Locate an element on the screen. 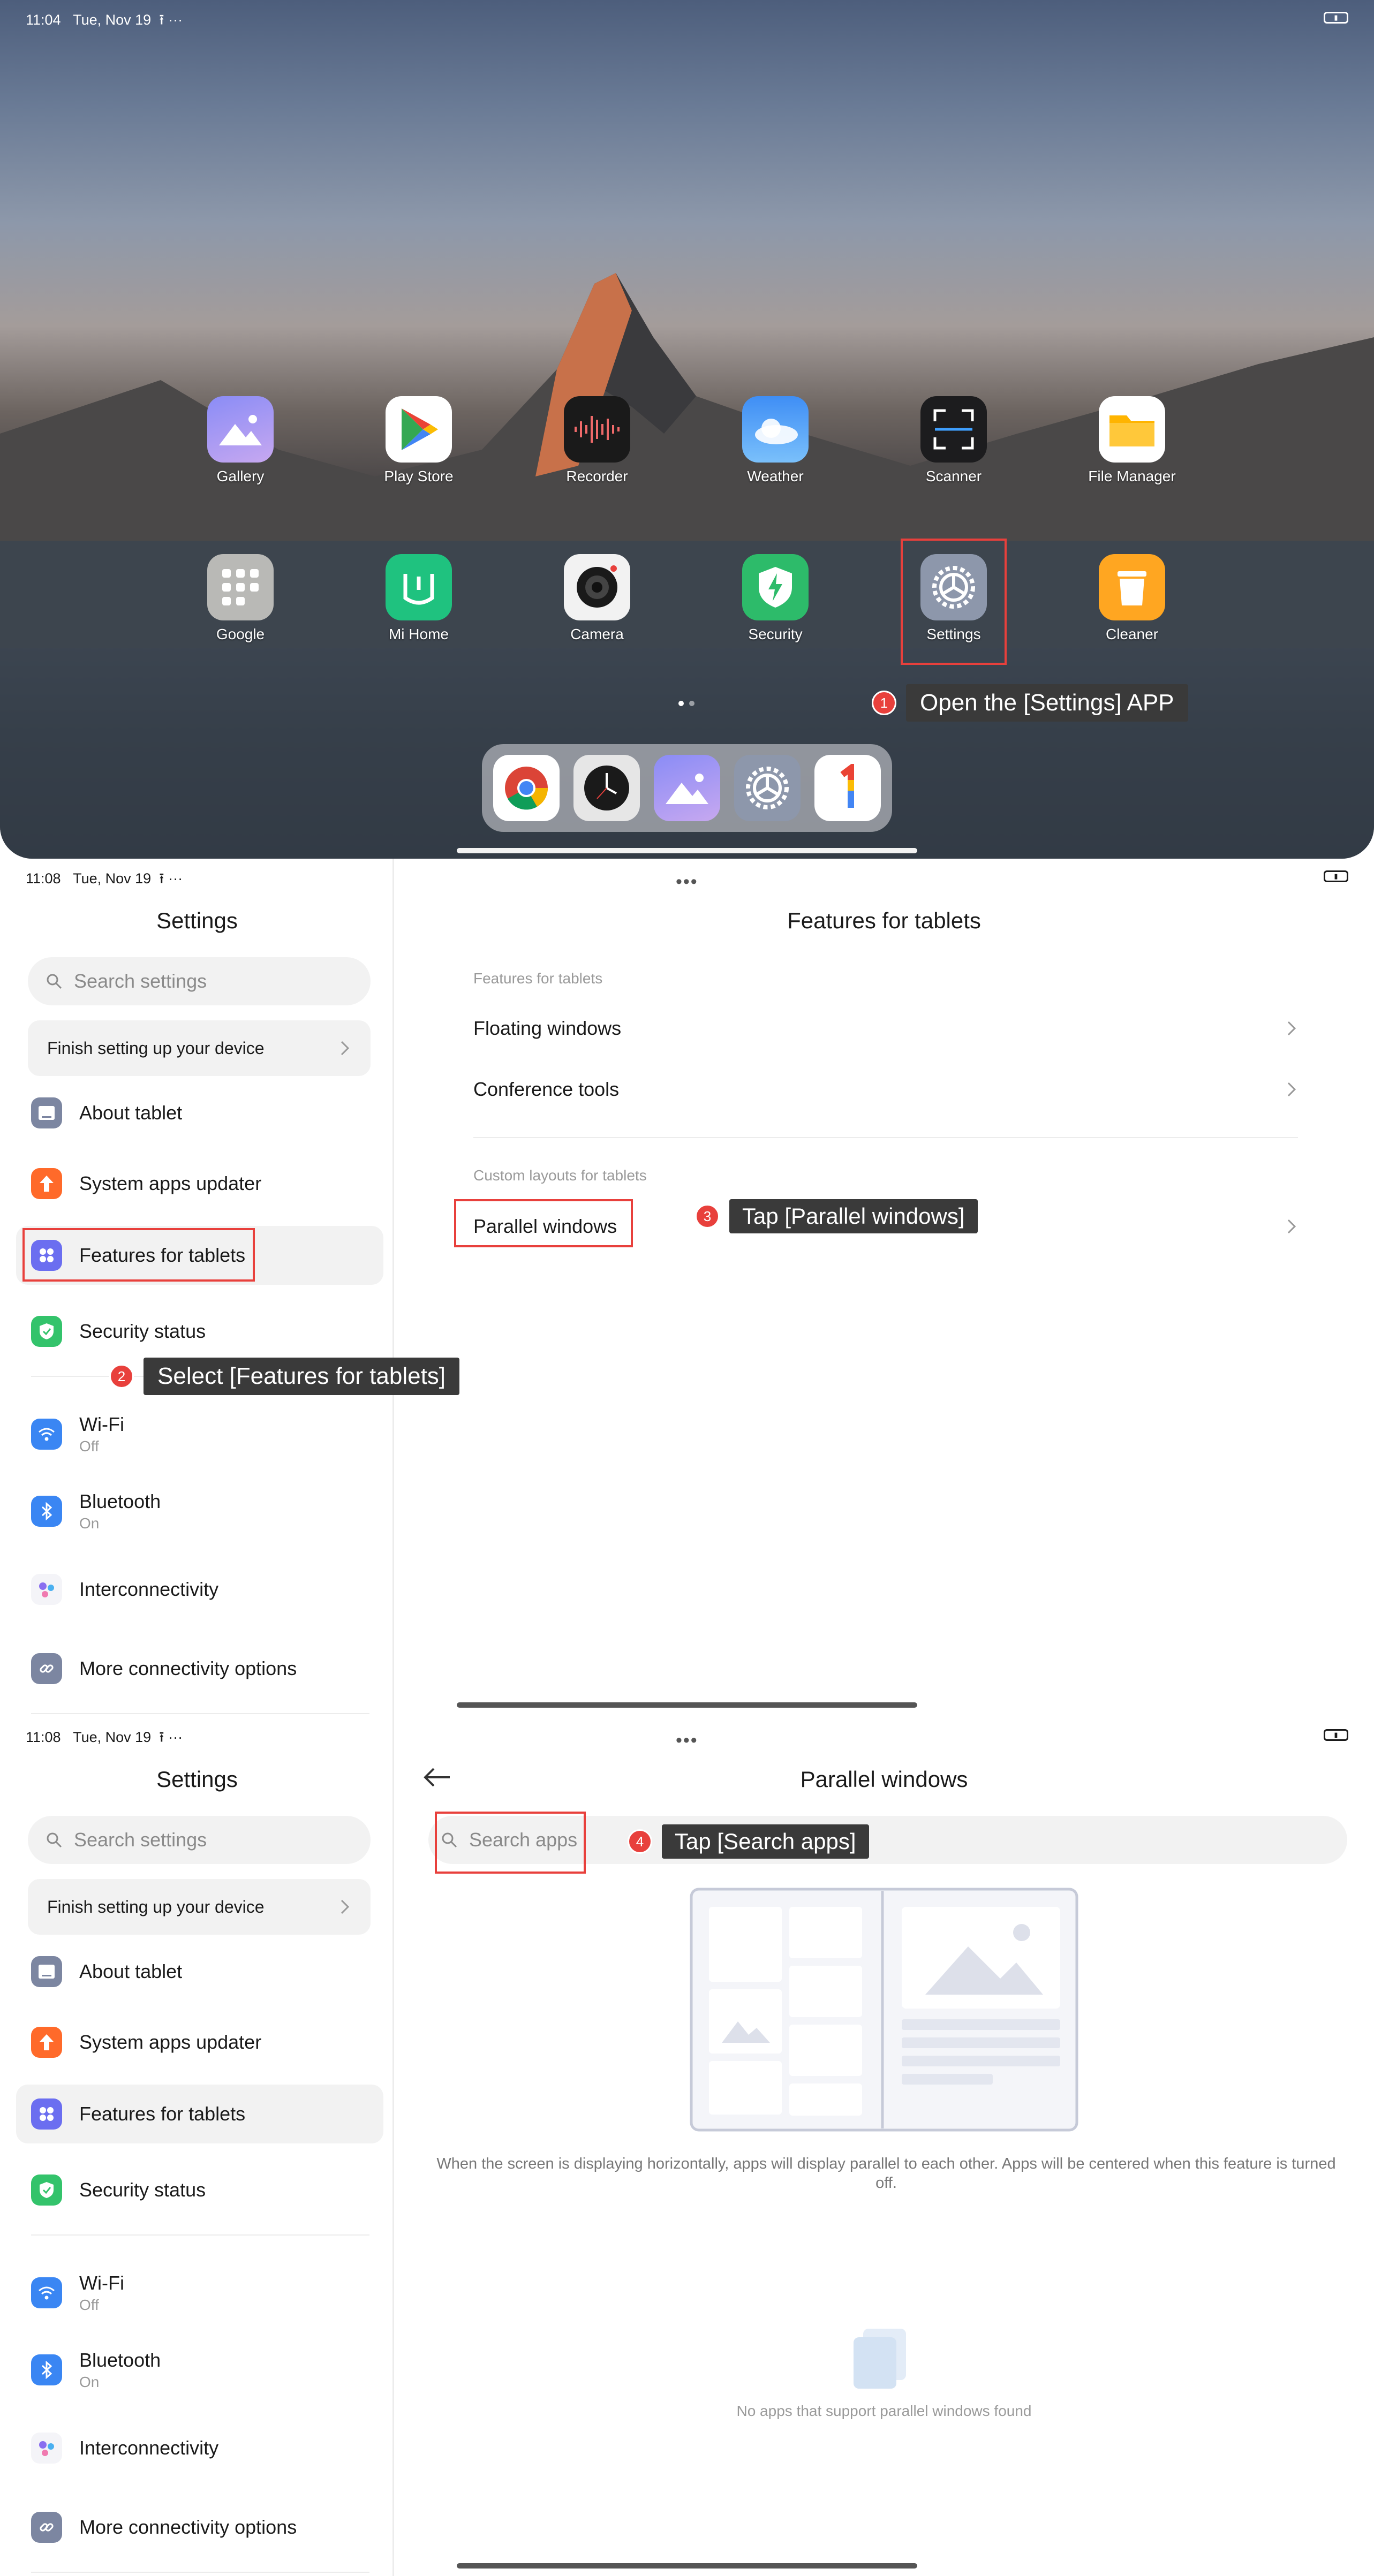  google-folder-icon is located at coordinates (241, 587).